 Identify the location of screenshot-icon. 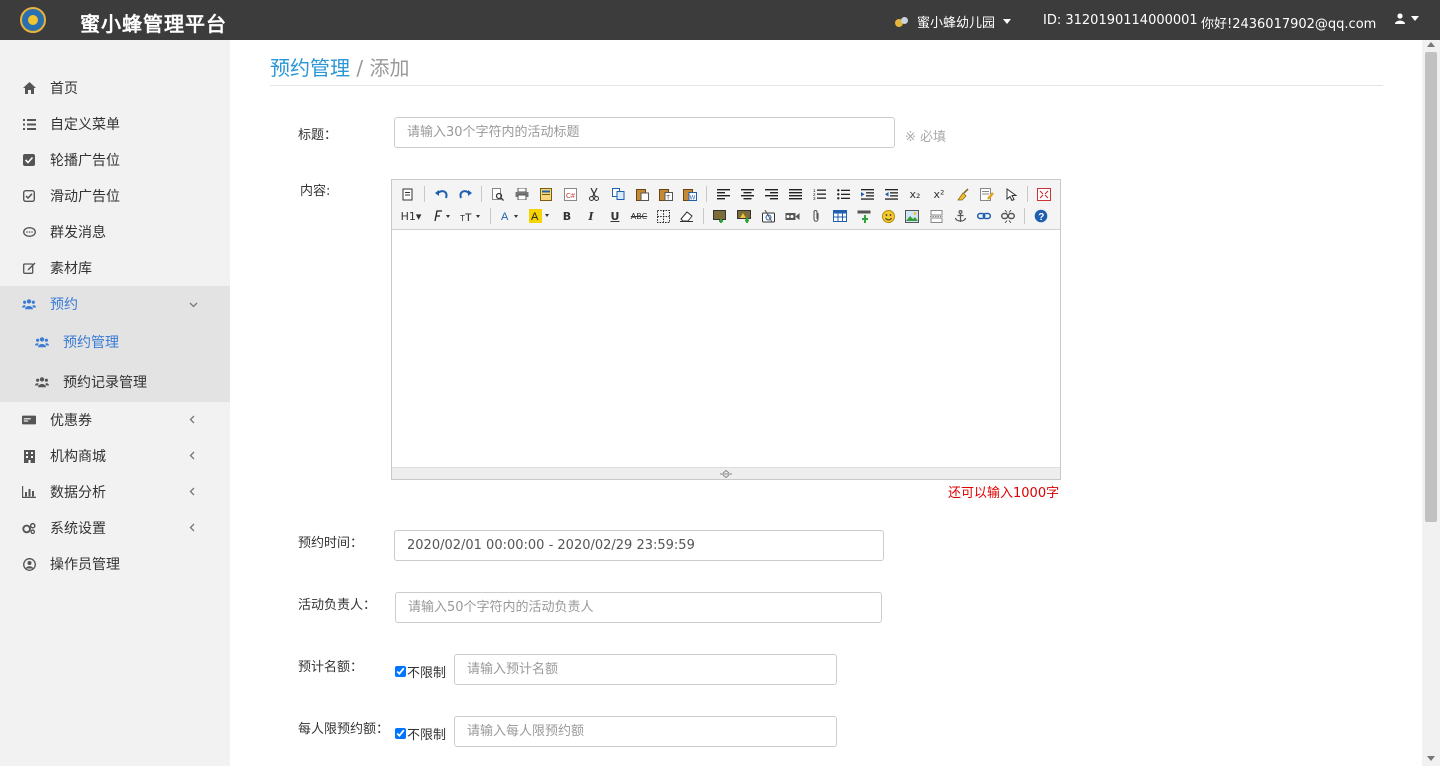
(768, 216).